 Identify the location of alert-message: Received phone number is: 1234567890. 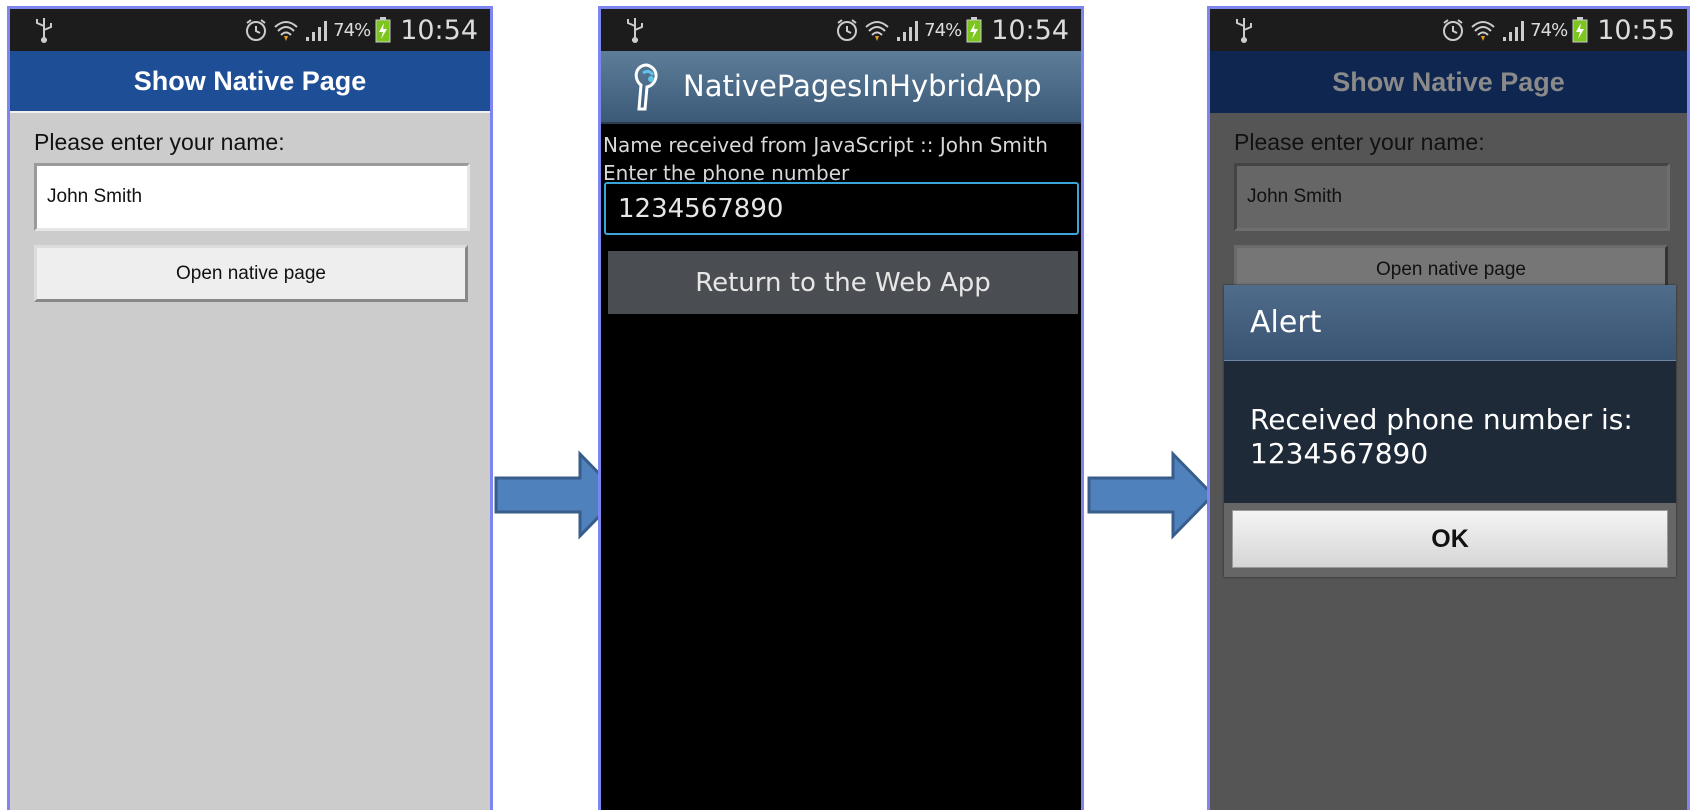
(1453, 437).